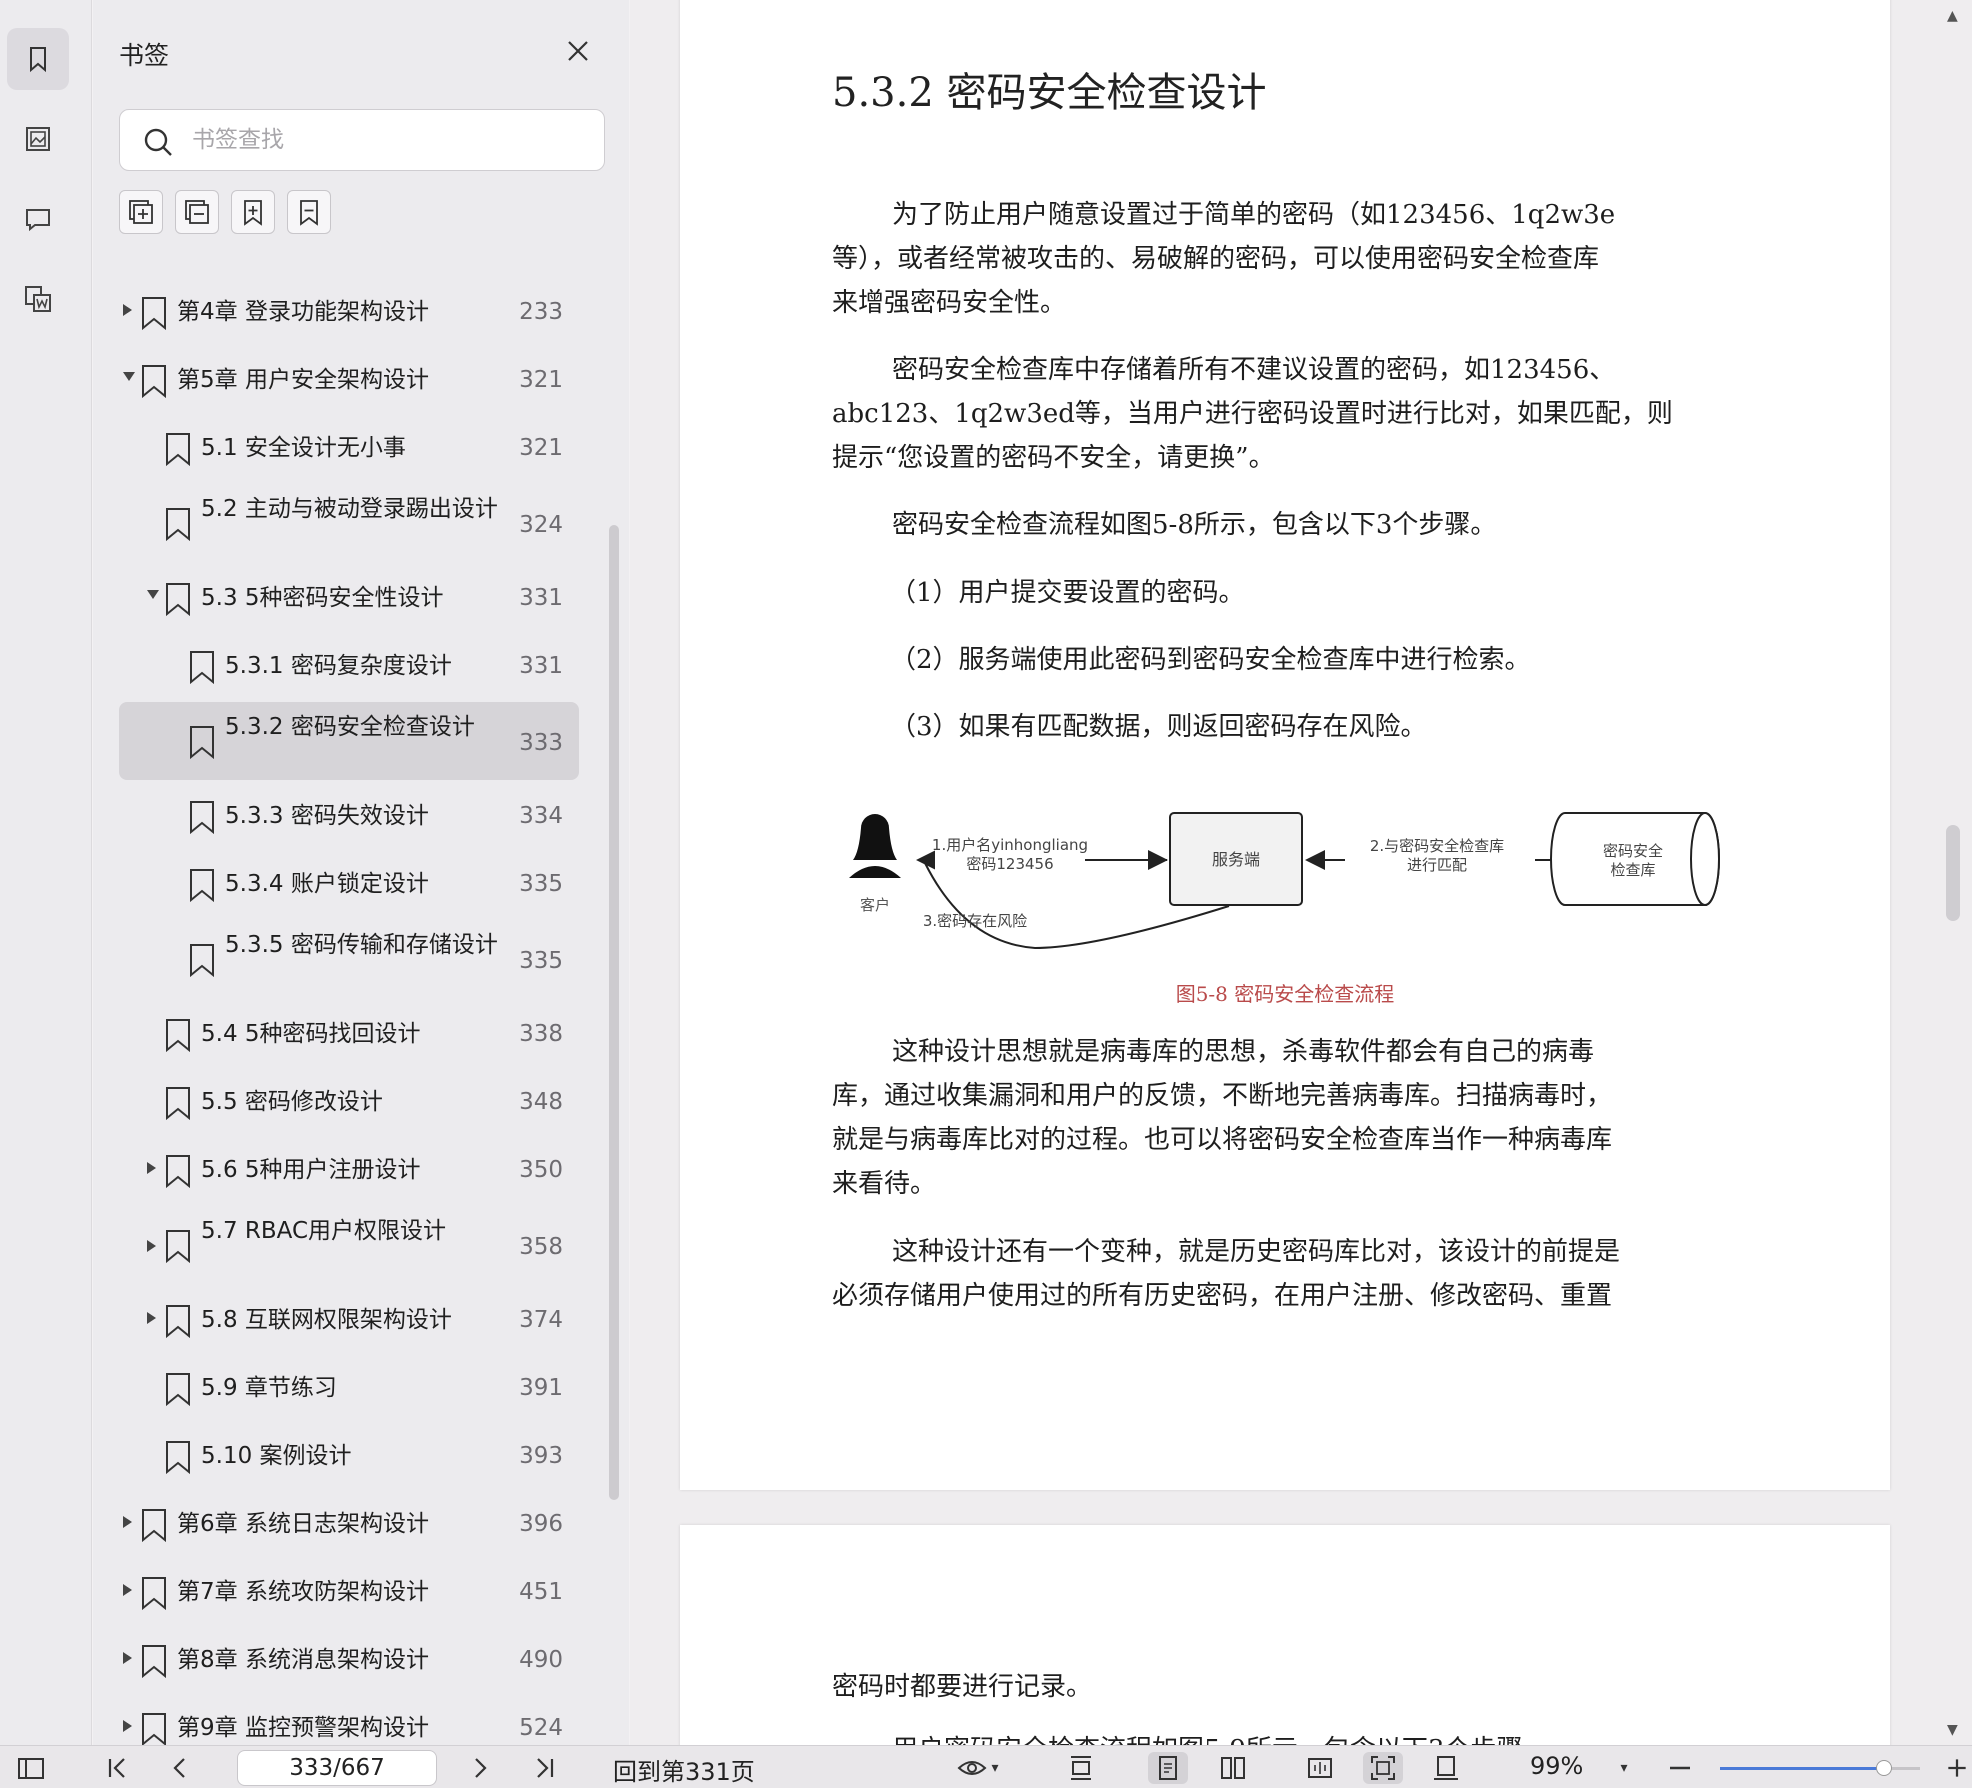  Describe the element at coordinates (975, 921) in the screenshot. I see `arrow3-label: 3.密码存在风险` at that location.